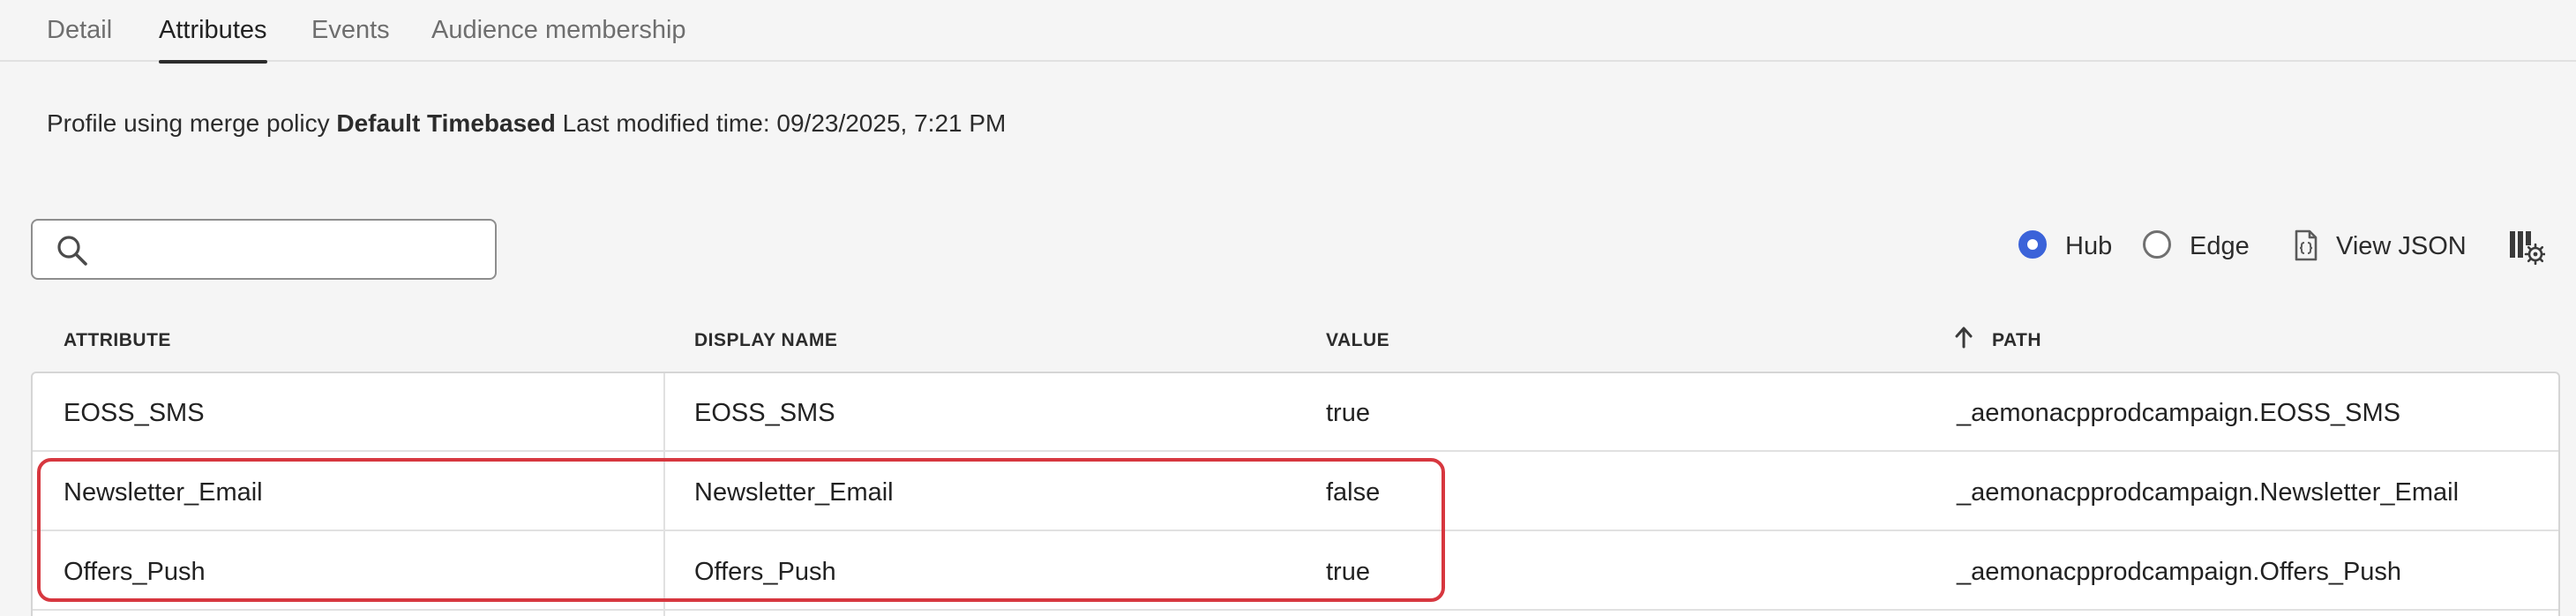  Describe the element at coordinates (2526, 247) in the screenshot. I see `column-settings-icon` at that location.